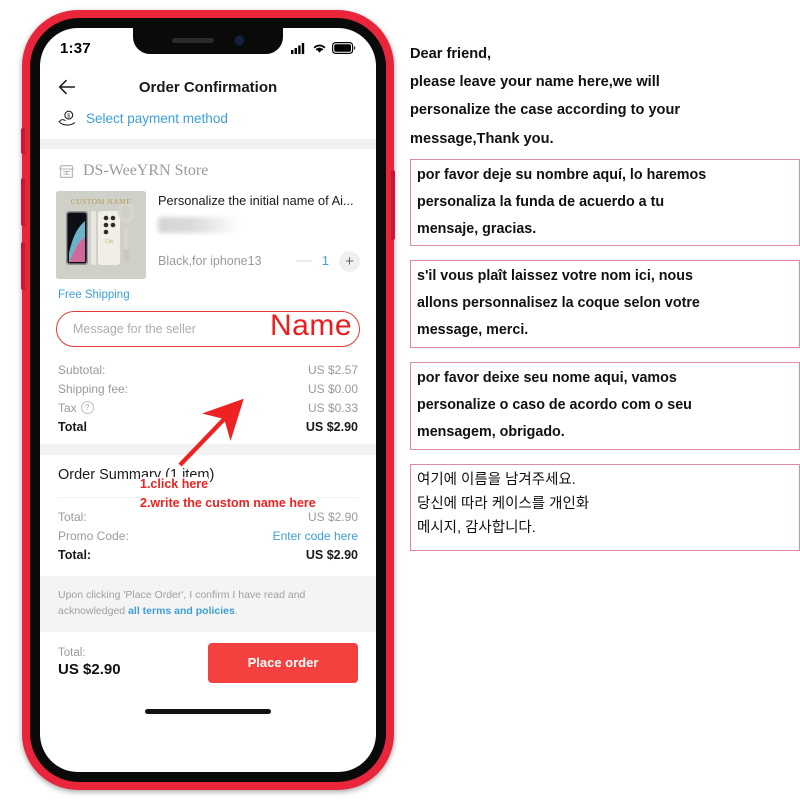 This screenshot has width=800, height=800. I want to click on instruction-line: 메시지, 감사합니다., so click(476, 527).